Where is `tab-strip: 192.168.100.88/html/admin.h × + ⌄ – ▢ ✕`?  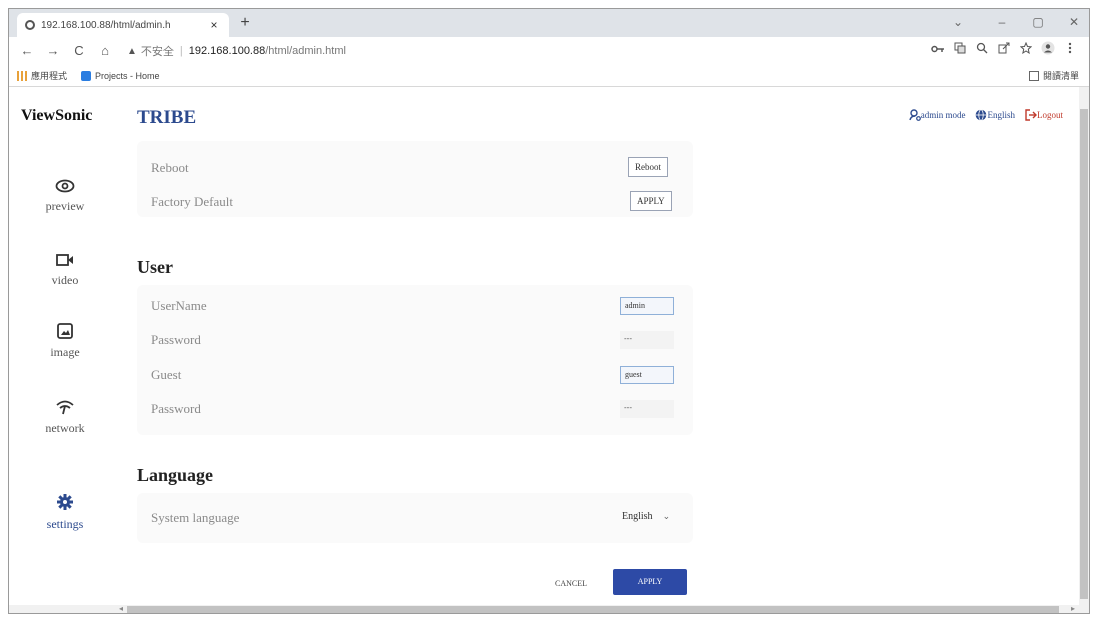 tab-strip: 192.168.100.88/html/admin.h × + ⌄ – ▢ ✕ is located at coordinates (549, 23).